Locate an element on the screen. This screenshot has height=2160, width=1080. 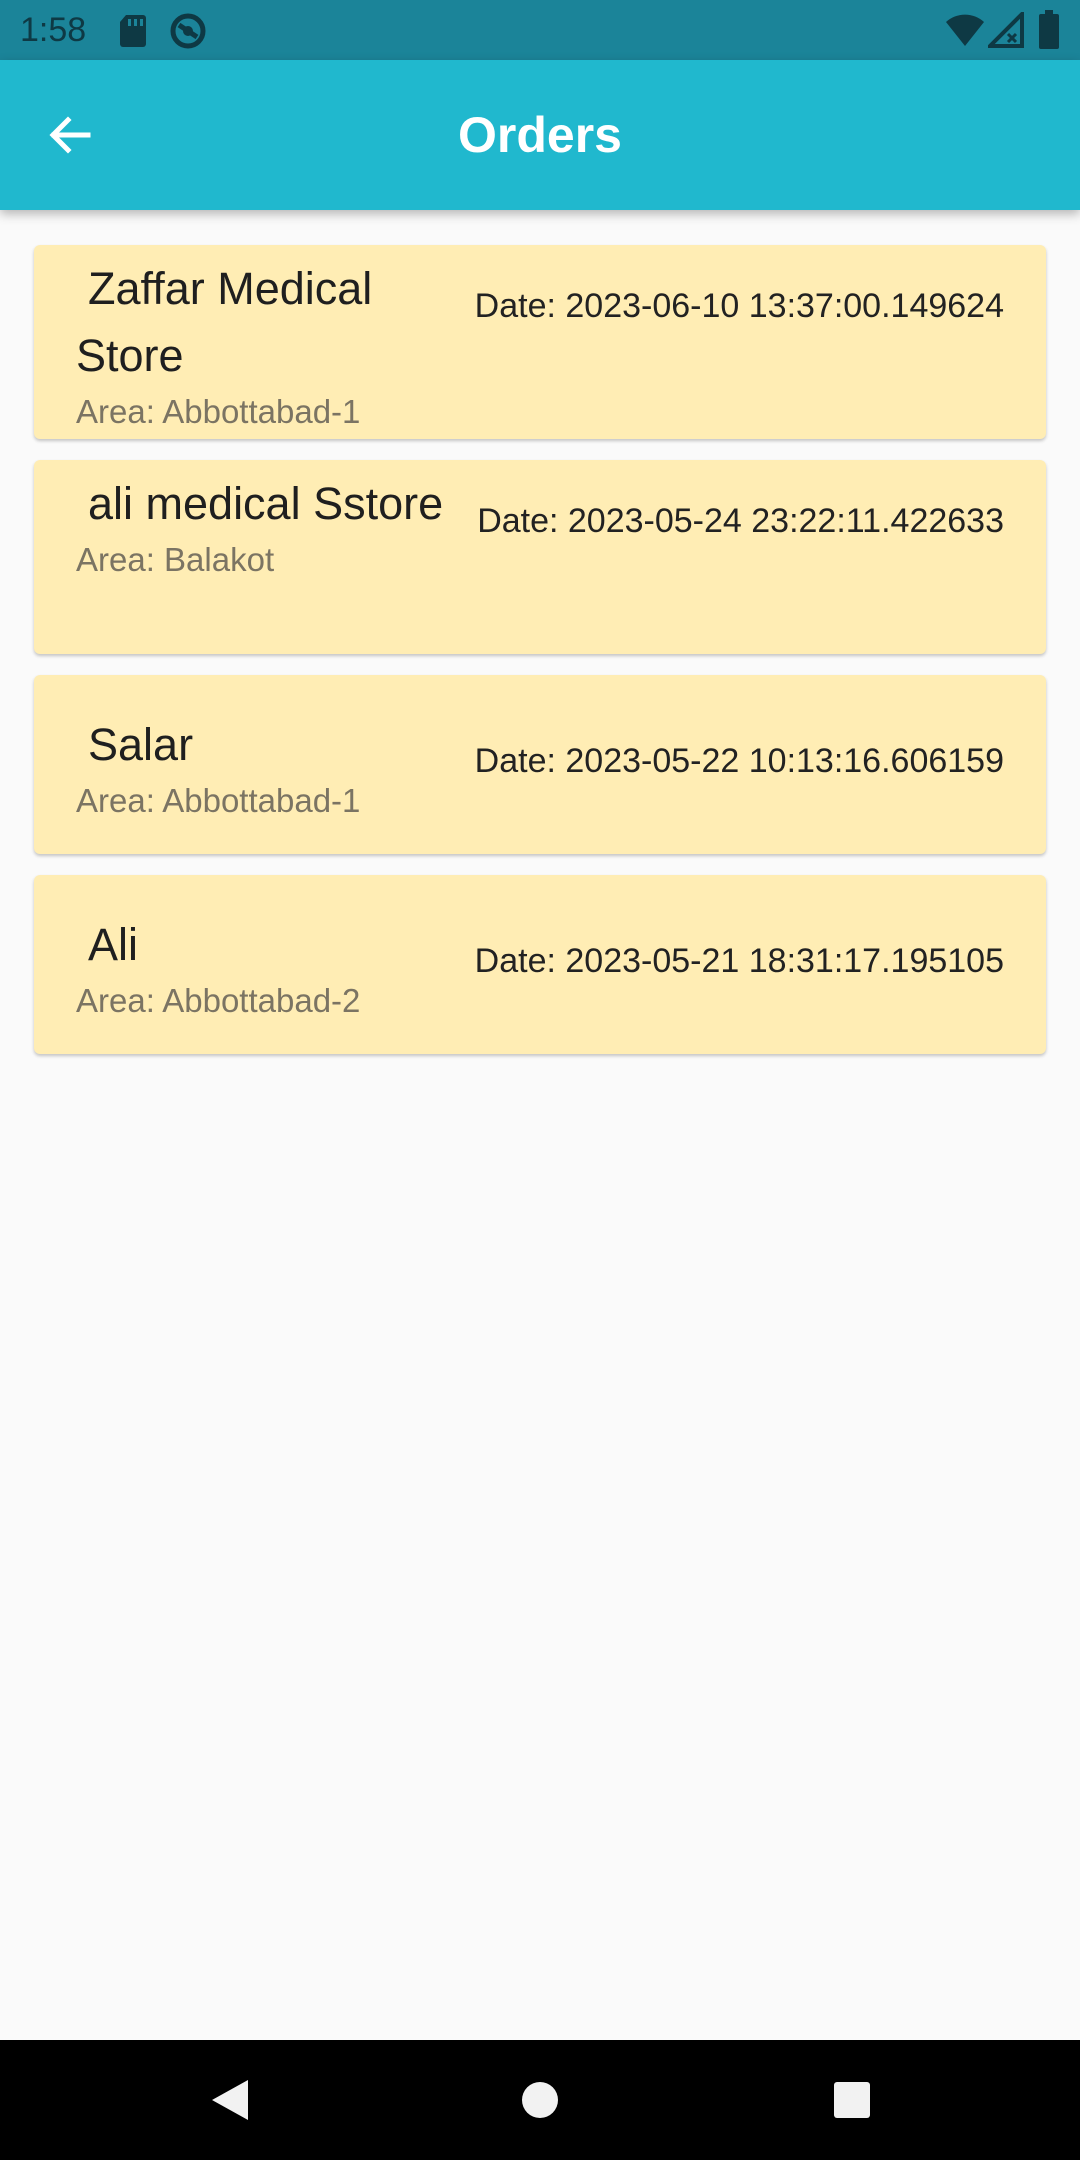
cell-signal-icon is located at coordinates (1004, 31).